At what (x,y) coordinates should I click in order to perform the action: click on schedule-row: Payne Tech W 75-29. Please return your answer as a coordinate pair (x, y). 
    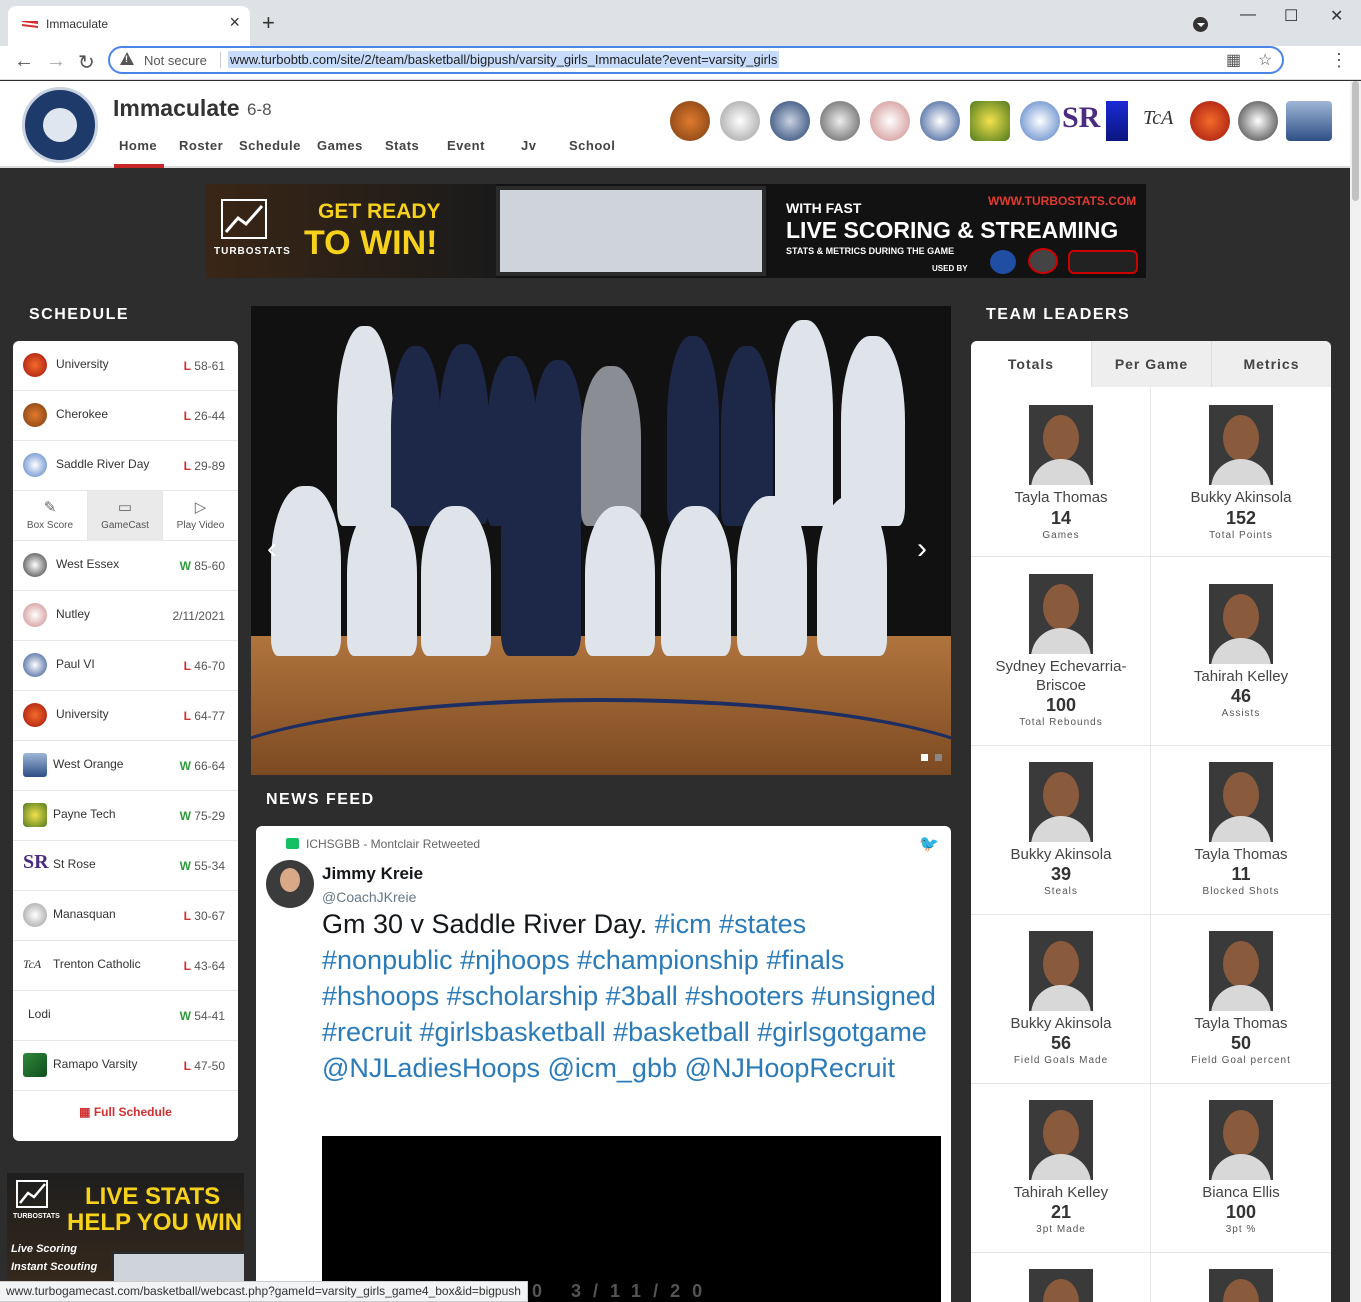
    Looking at the image, I should click on (125, 816).